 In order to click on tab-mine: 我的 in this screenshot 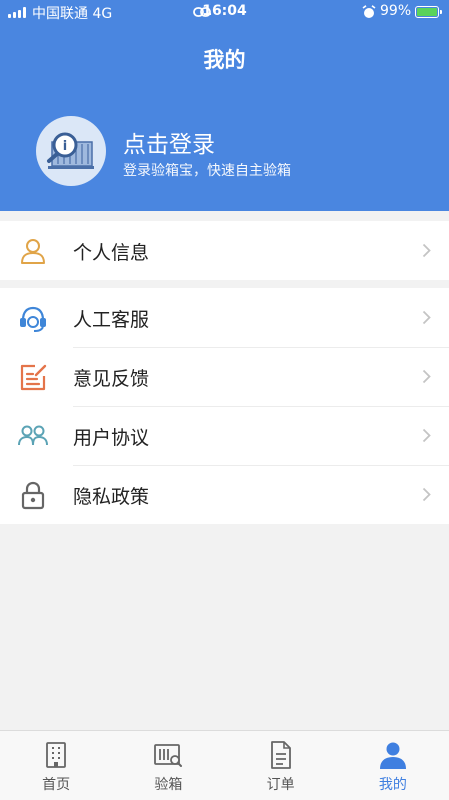, I will do `click(393, 765)`.